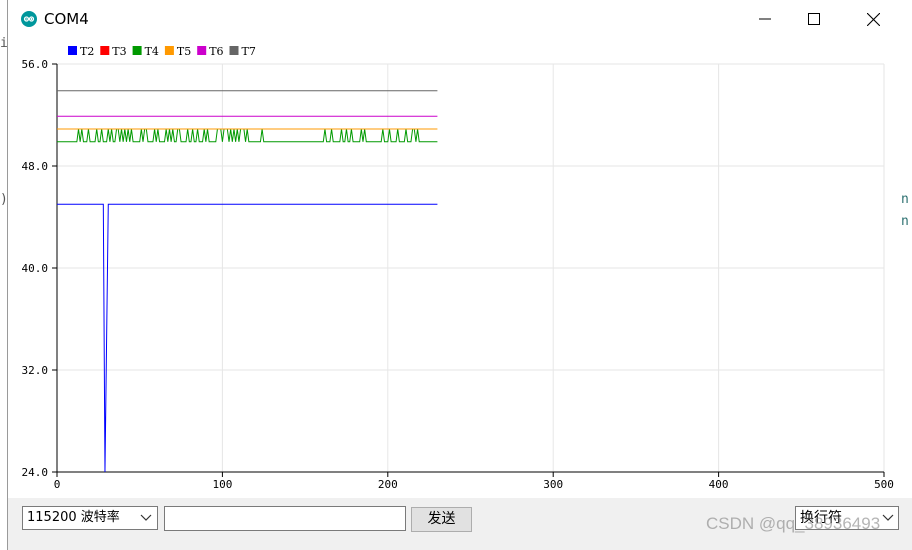  What do you see at coordinates (441, 519) in the screenshot?
I see `send-button: 发送` at bounding box center [441, 519].